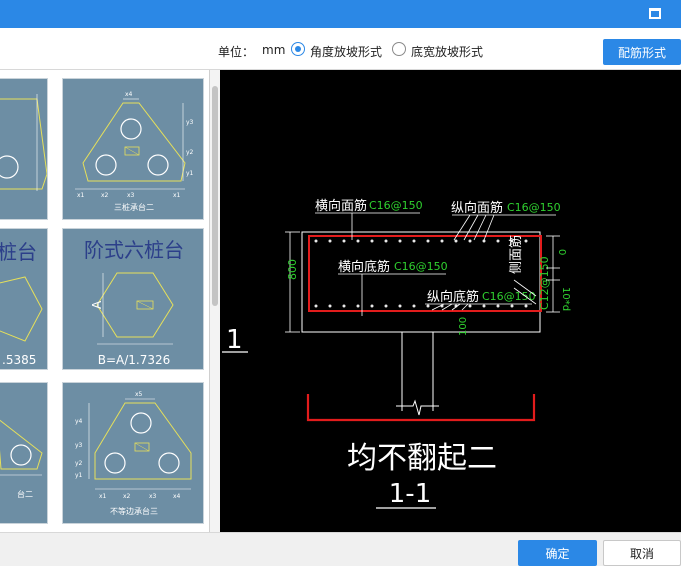  I want to click on top-transverse-spec: C16@150, so click(396, 205).